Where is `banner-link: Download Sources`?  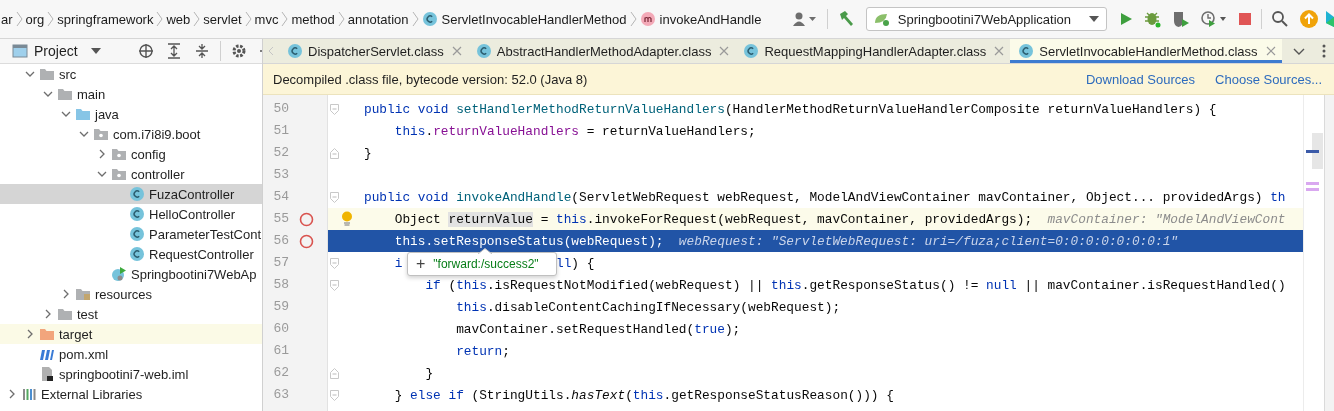
banner-link: Download Sources is located at coordinates (1140, 79).